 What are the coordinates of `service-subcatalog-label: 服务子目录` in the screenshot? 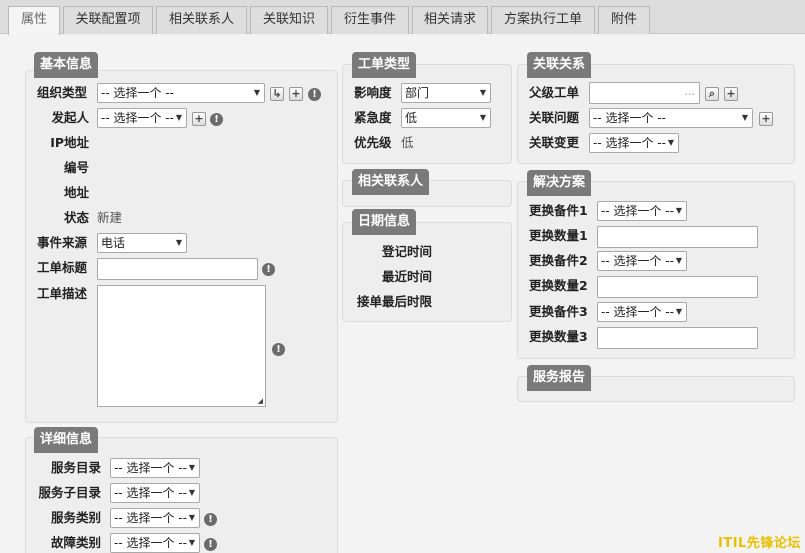 It's located at (69, 492).